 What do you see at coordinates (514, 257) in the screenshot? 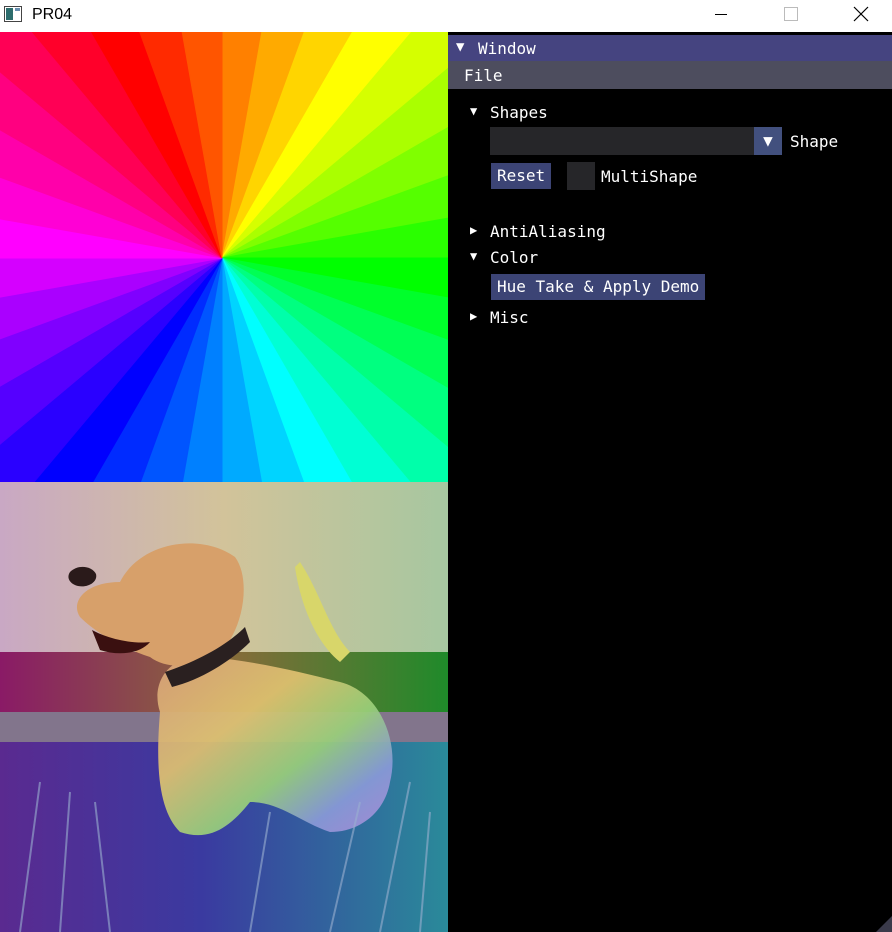
I see `tree-node-label: Color` at bounding box center [514, 257].